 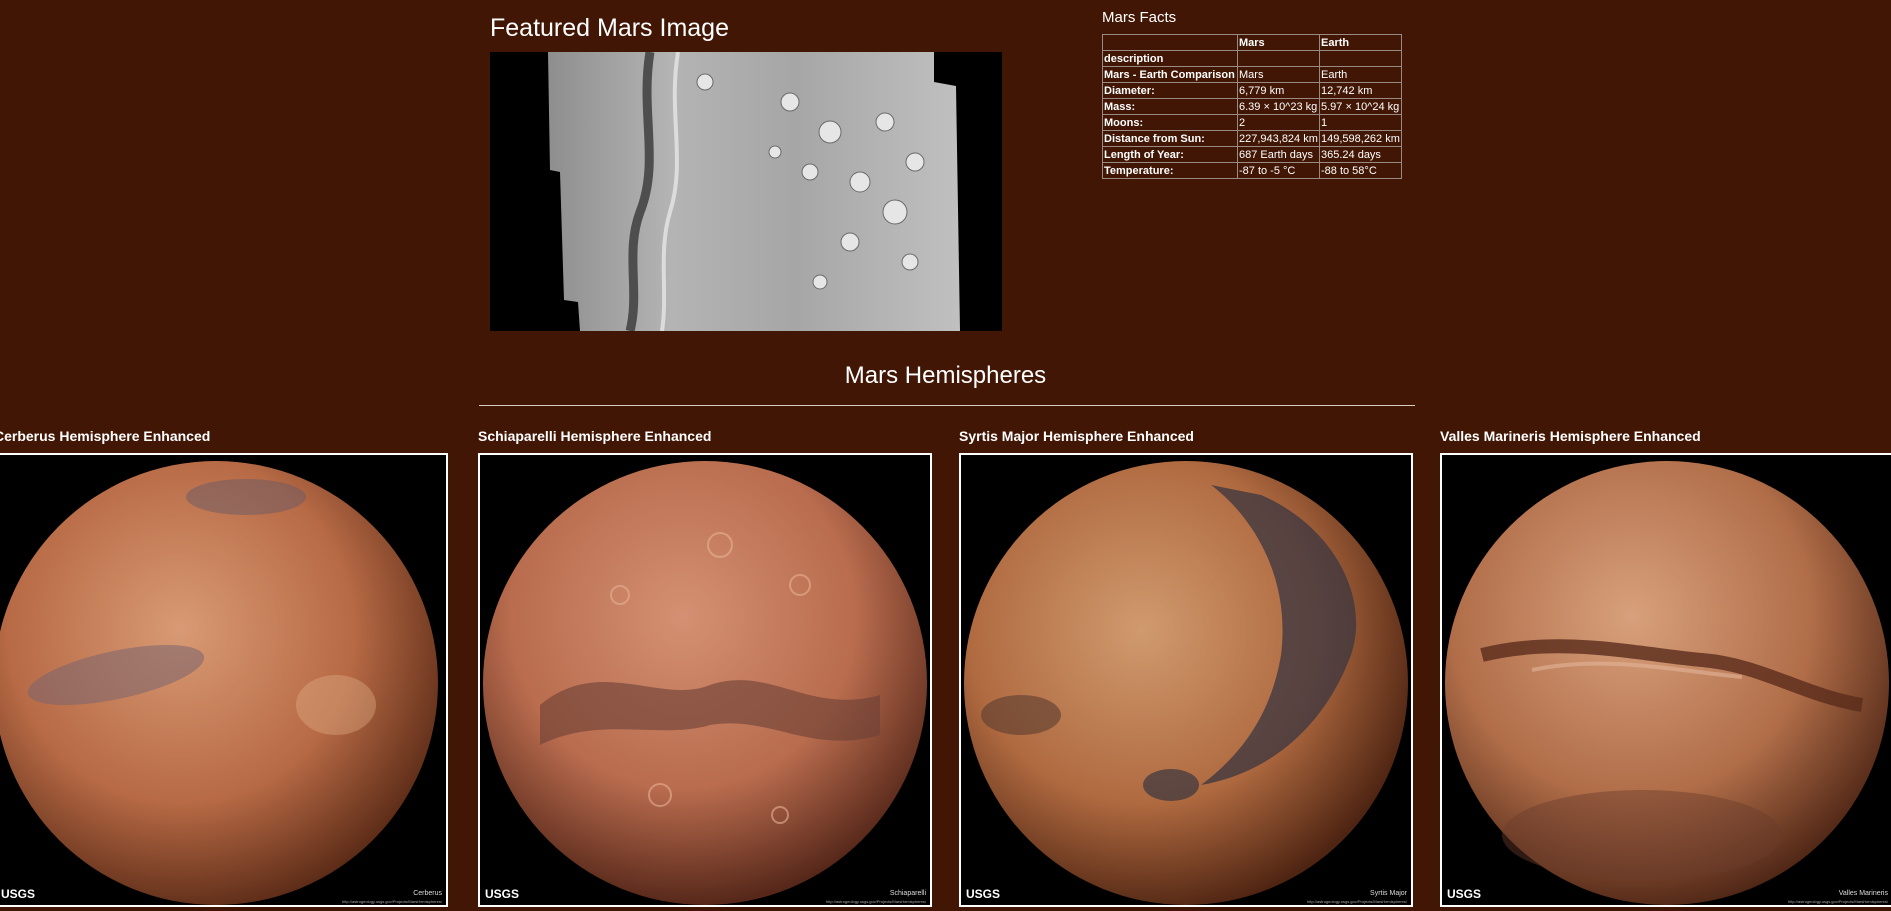 I want to click on table-cell: Earth, so click(x=1360, y=74).